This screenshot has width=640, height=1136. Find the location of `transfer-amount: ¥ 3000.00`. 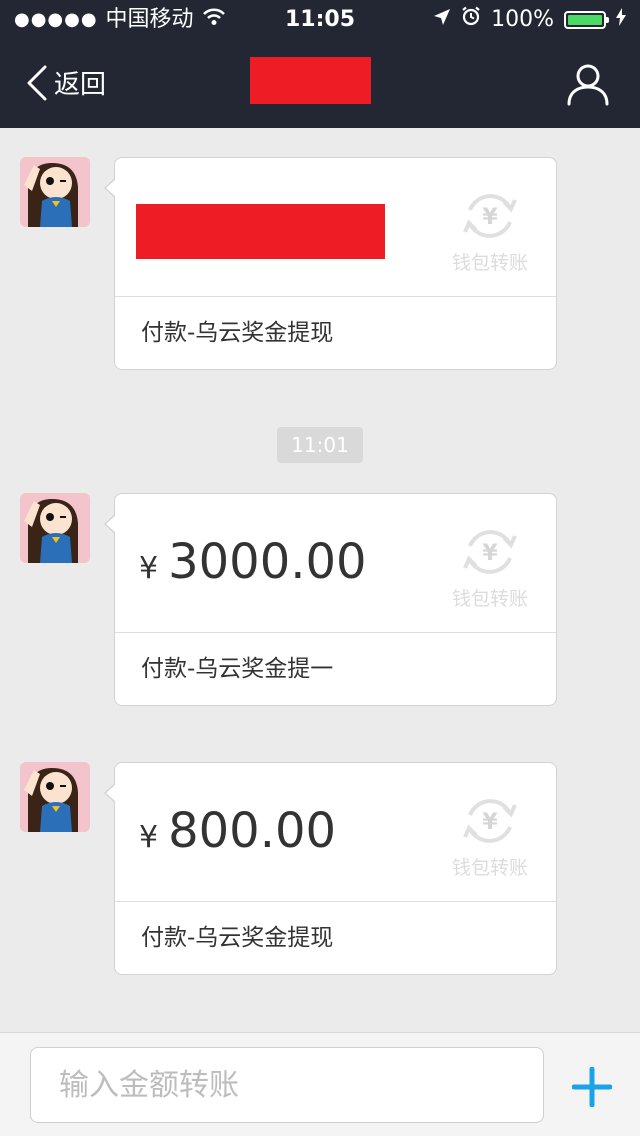

transfer-amount: ¥ 3000.00 is located at coordinates (253, 562).